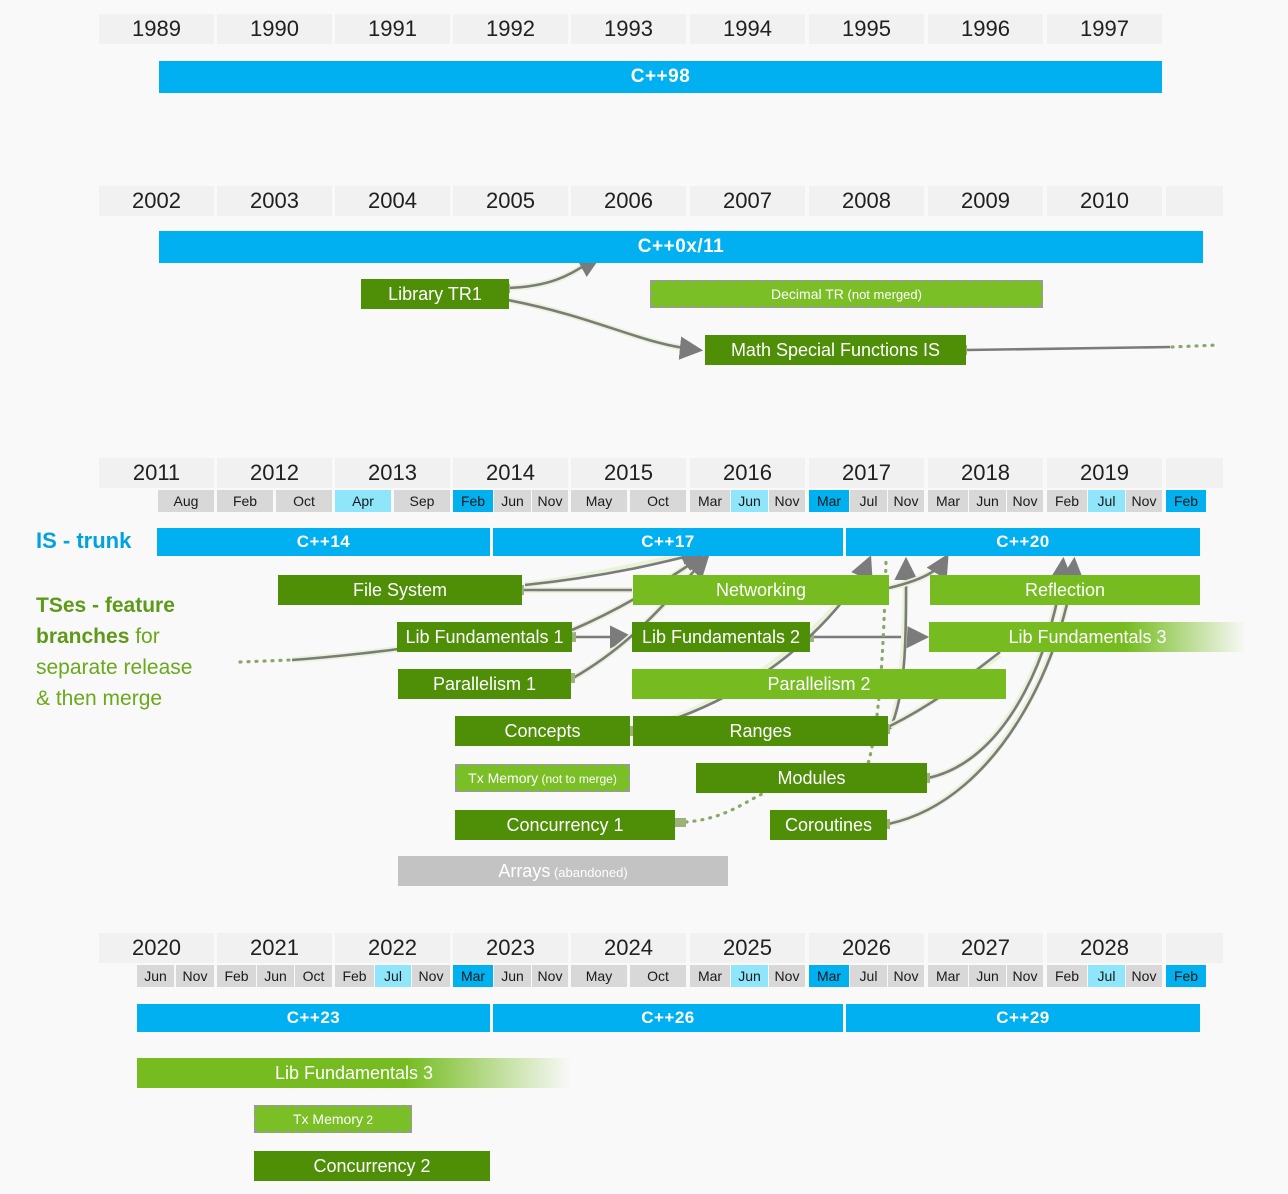  Describe the element at coordinates (323, 542) in the screenshot. I see `trunk-bar-cpp14: C++14` at that location.